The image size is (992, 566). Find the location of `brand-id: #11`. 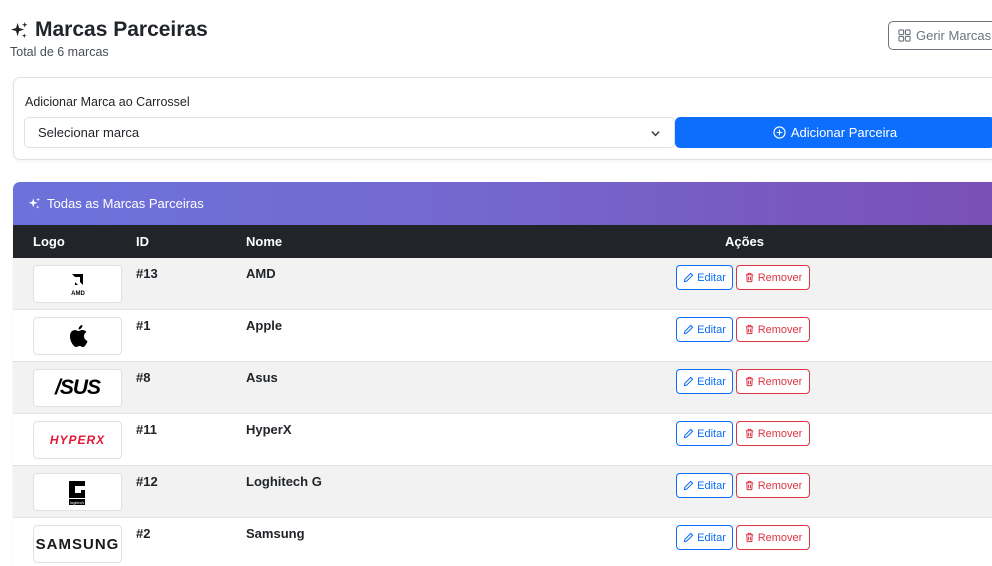

brand-id: #11 is located at coordinates (146, 429).